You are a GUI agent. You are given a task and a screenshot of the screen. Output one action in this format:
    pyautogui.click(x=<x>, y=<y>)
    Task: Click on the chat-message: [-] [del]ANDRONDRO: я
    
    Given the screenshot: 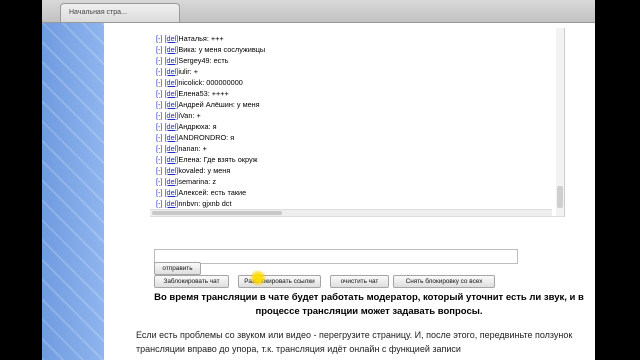 What is the action you would take?
    pyautogui.click(x=195, y=138)
    